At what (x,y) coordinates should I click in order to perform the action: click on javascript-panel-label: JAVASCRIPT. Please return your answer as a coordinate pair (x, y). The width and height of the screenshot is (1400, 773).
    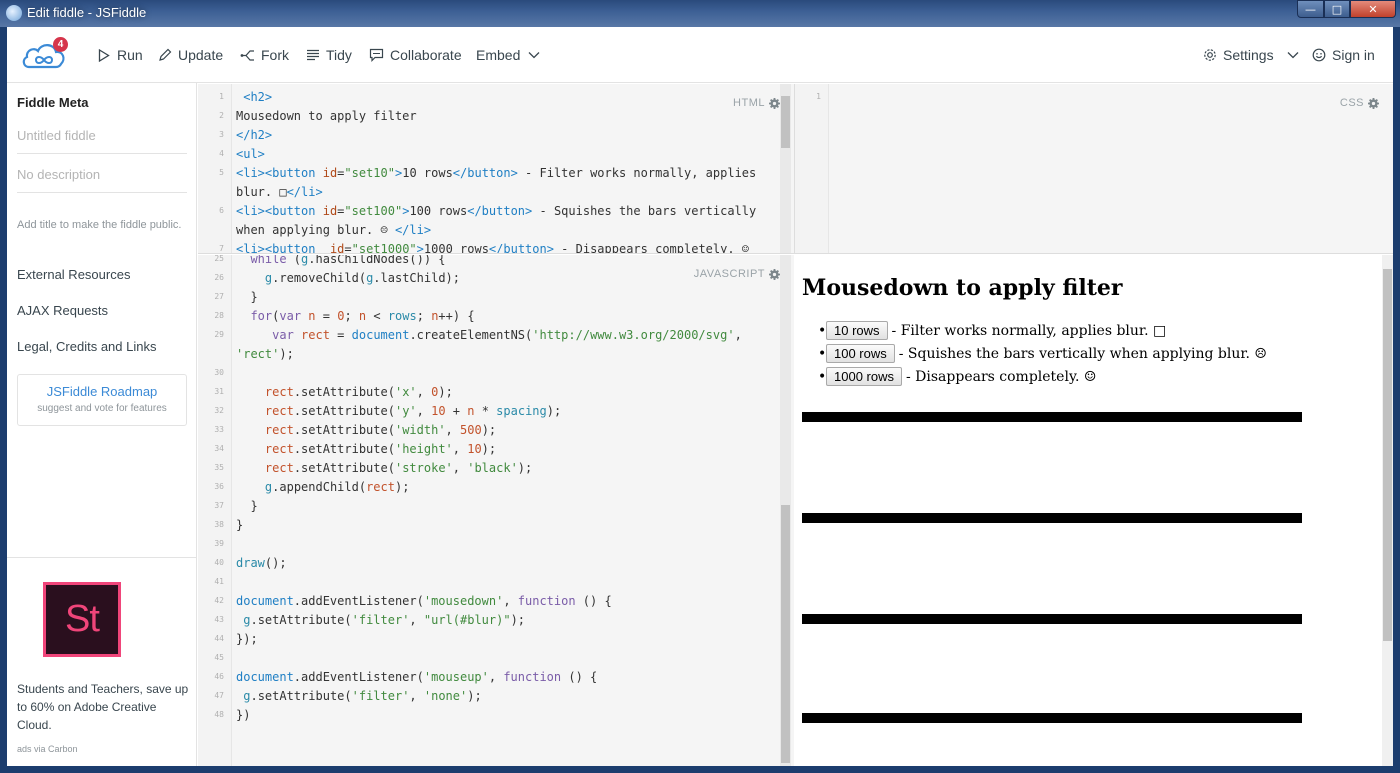
    Looking at the image, I should click on (734, 274).